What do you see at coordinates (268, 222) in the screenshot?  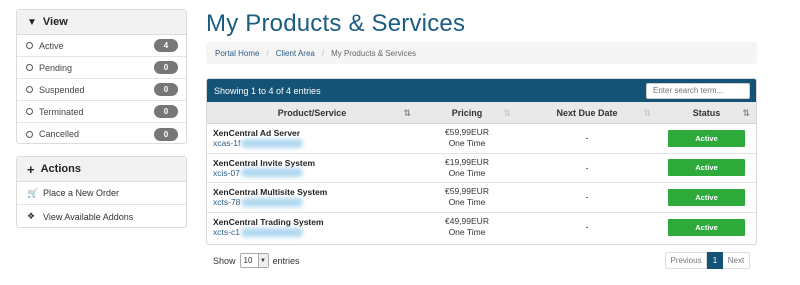 I see `product-name: XenCentral Trading System` at bounding box center [268, 222].